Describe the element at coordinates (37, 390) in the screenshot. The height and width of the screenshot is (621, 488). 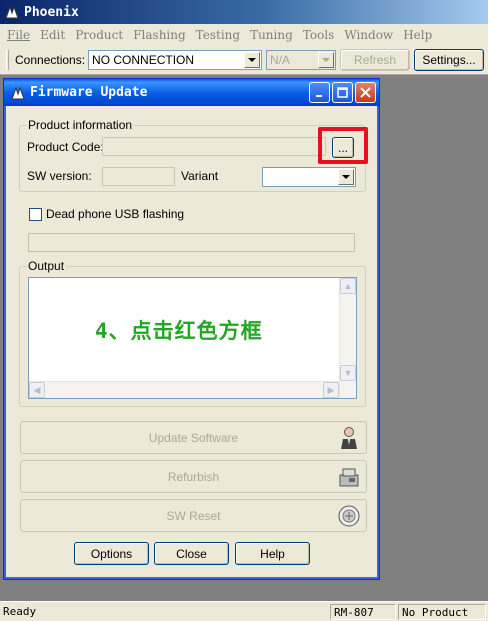
I see `scroll-left-icon: ◀` at that location.